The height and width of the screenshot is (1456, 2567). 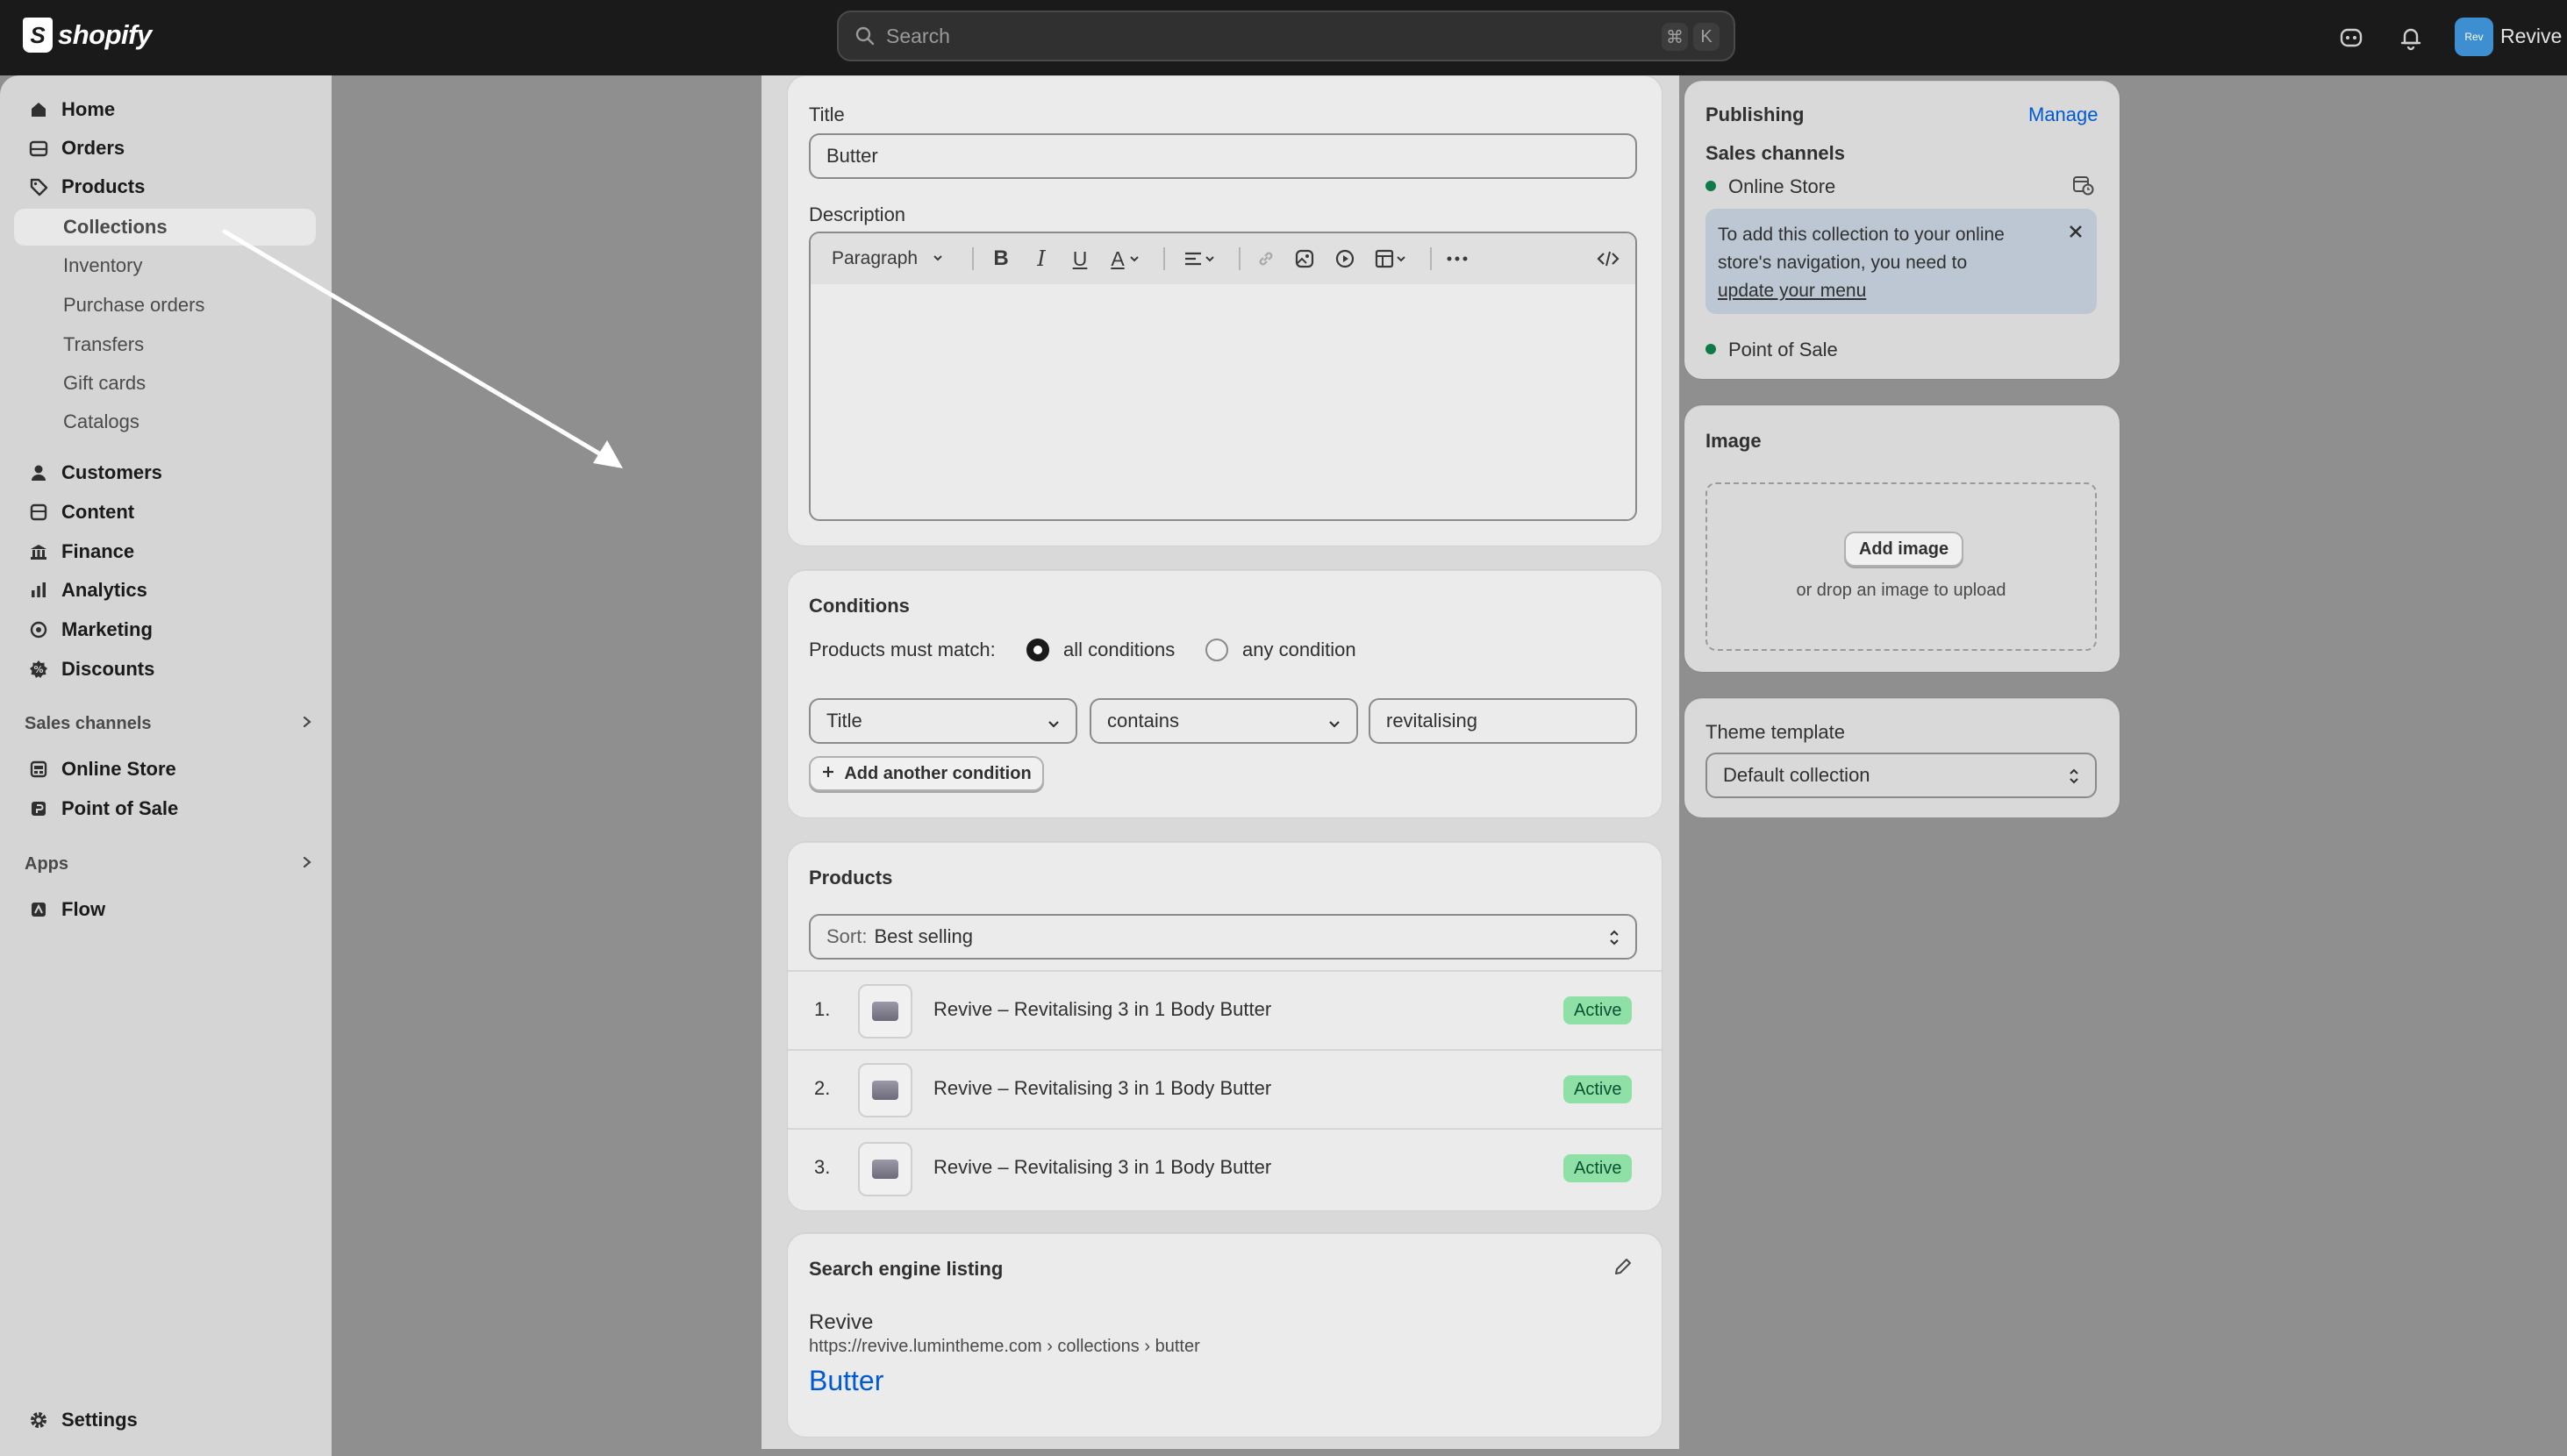 What do you see at coordinates (1119, 650) in the screenshot?
I see `all-conditions-label: all conditions` at bounding box center [1119, 650].